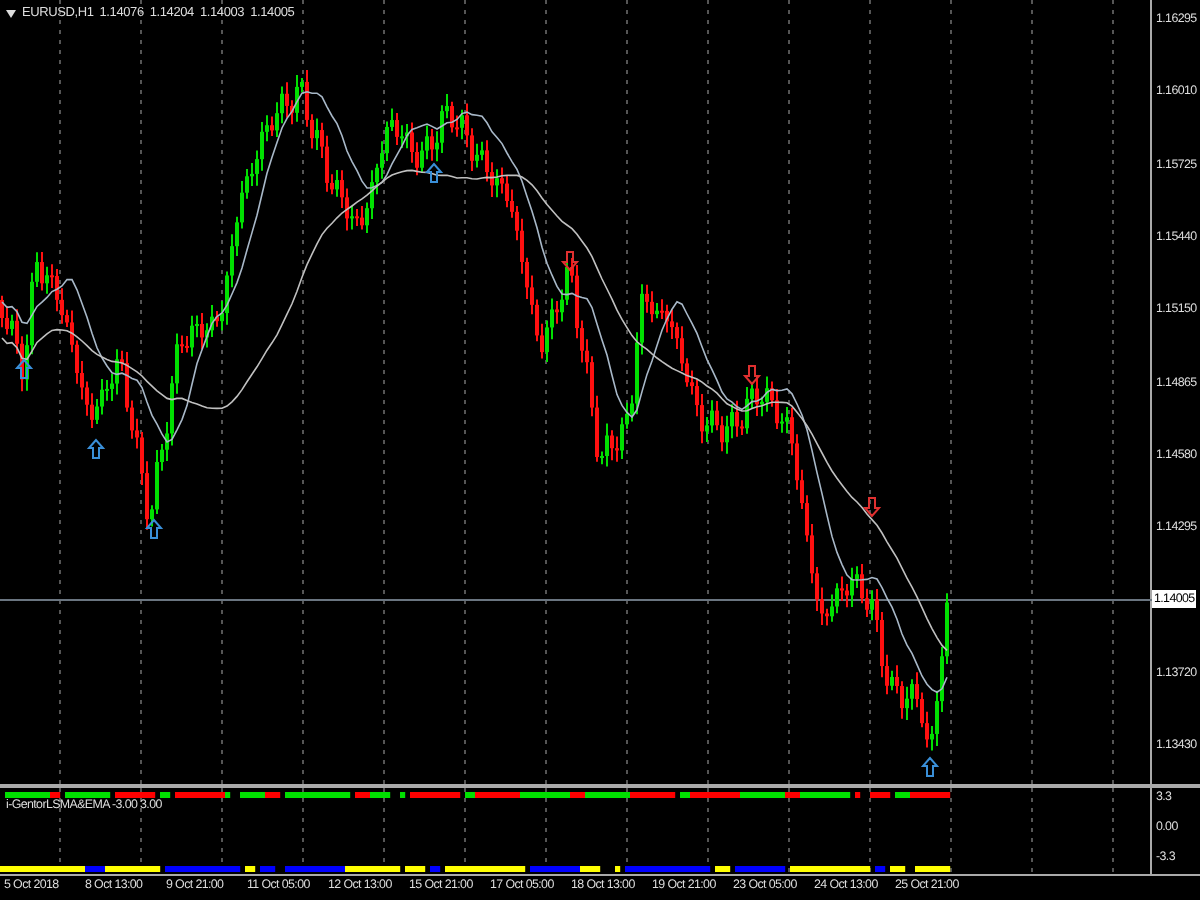 The width and height of the screenshot is (1200, 900). Describe the element at coordinates (11, 13) in the screenshot. I see `dropdown-triangle-icon` at that location.